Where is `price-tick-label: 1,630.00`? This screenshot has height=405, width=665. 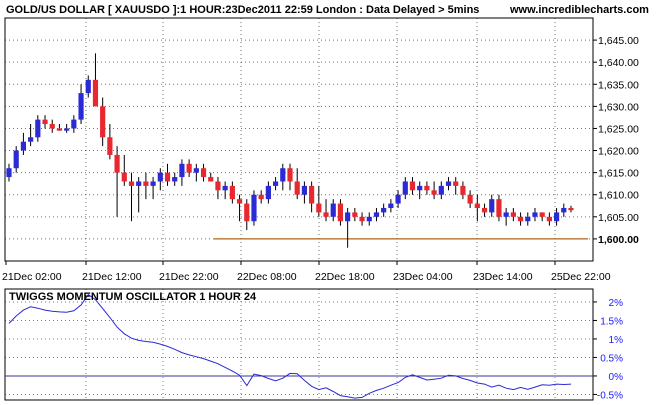 price-tick-label: 1,630.00 is located at coordinates (618, 107).